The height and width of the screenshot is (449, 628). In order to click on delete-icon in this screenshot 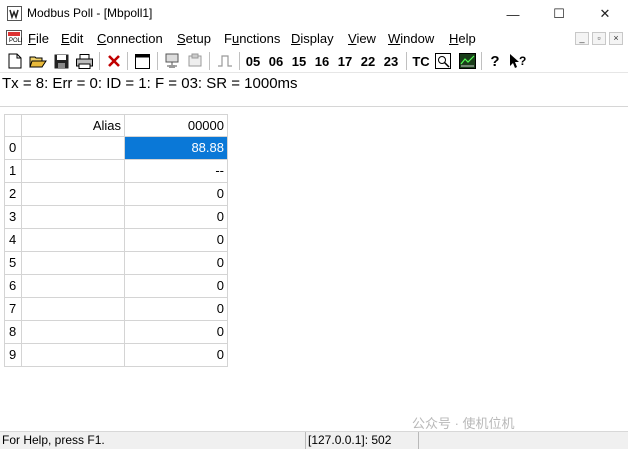, I will do `click(114, 61)`.